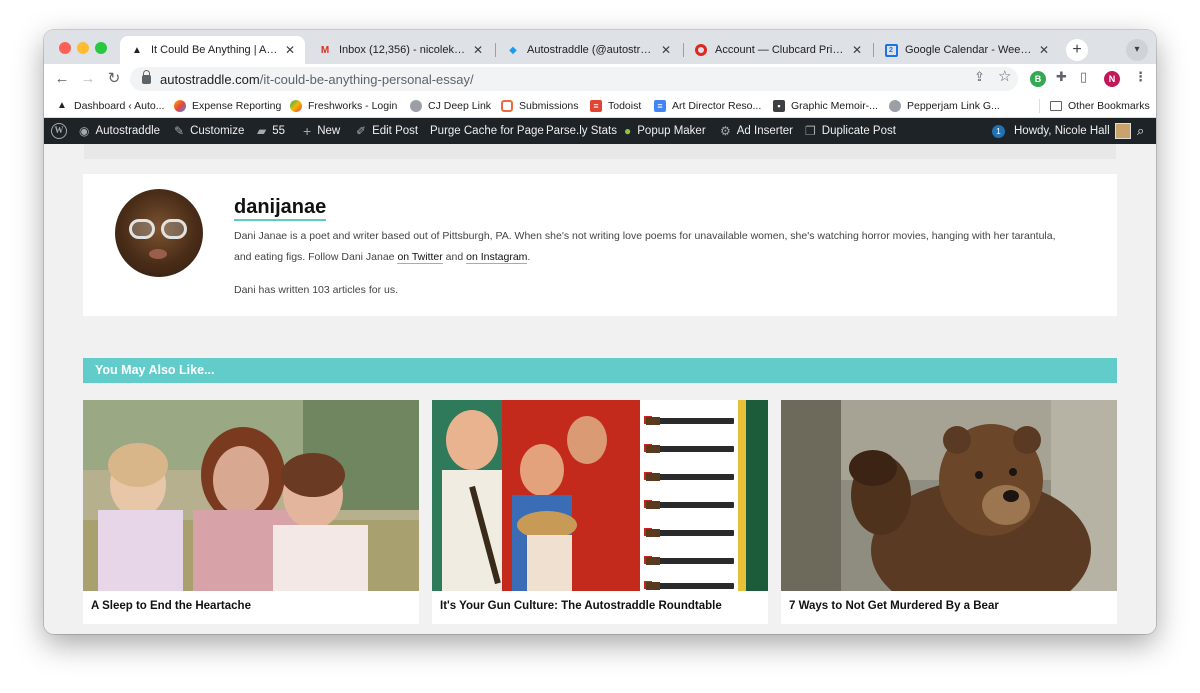 The height and width of the screenshot is (693, 1200). I want to click on bookmark-freshworks: Freshworks - Login, so click(343, 106).